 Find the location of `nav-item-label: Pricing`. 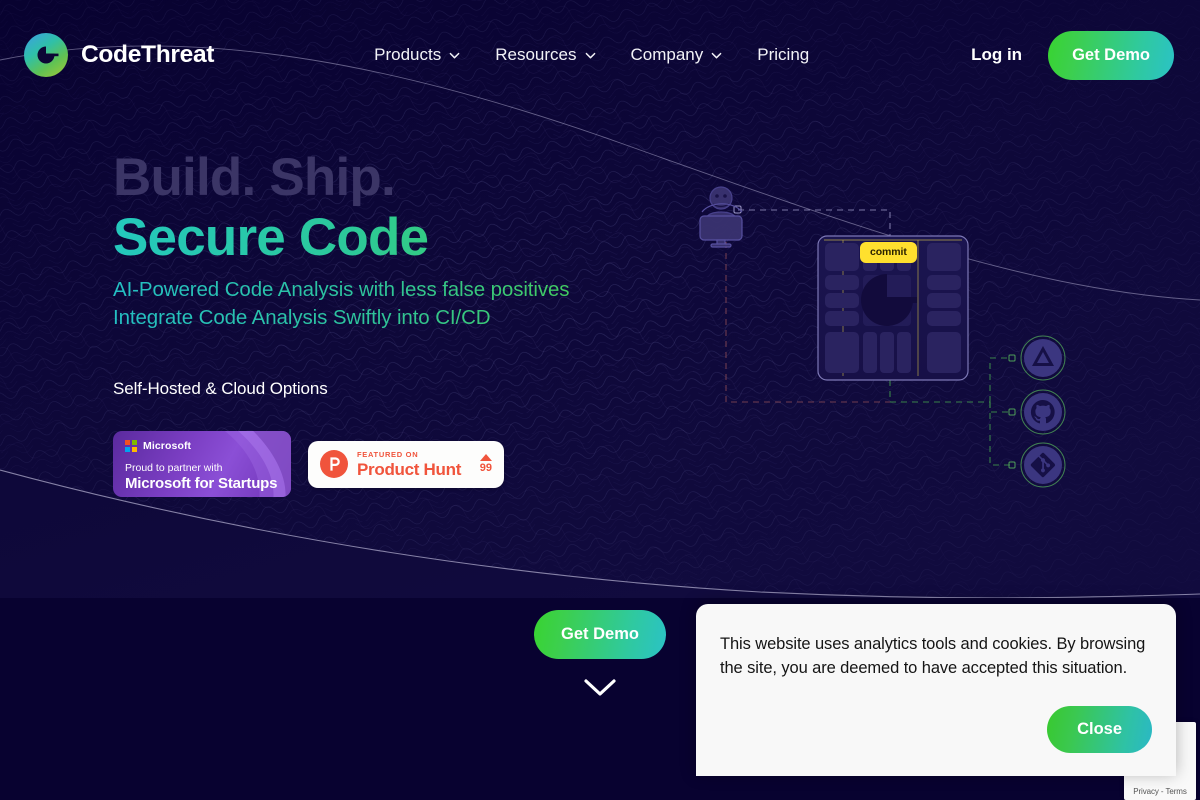

nav-item-label: Pricing is located at coordinates (783, 54).